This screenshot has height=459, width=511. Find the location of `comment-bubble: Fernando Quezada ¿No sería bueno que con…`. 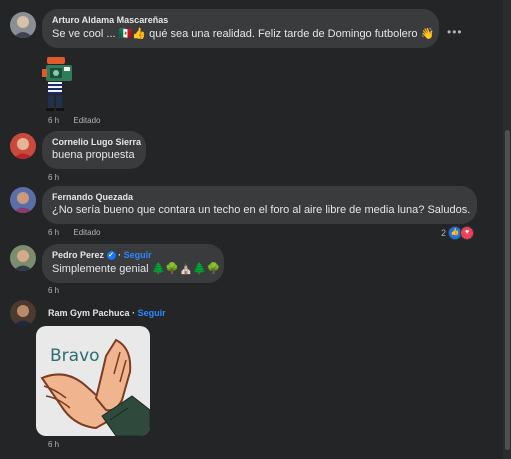

comment-bubble: Fernando Quezada ¿No sería bueno que con… is located at coordinates (259, 205).